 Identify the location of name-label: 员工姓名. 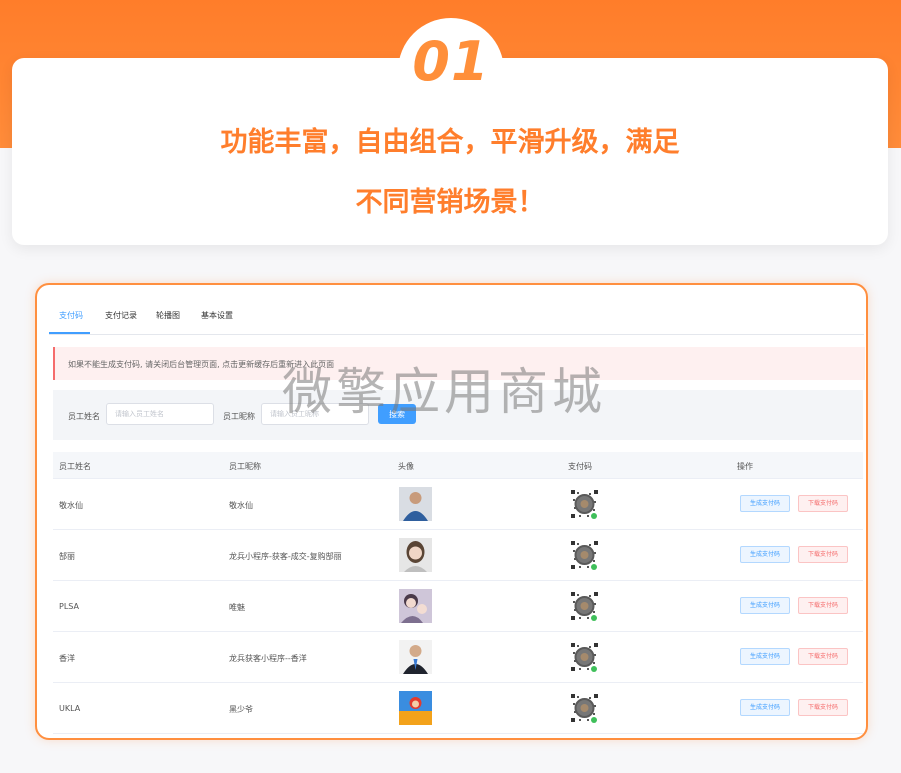
(84, 416).